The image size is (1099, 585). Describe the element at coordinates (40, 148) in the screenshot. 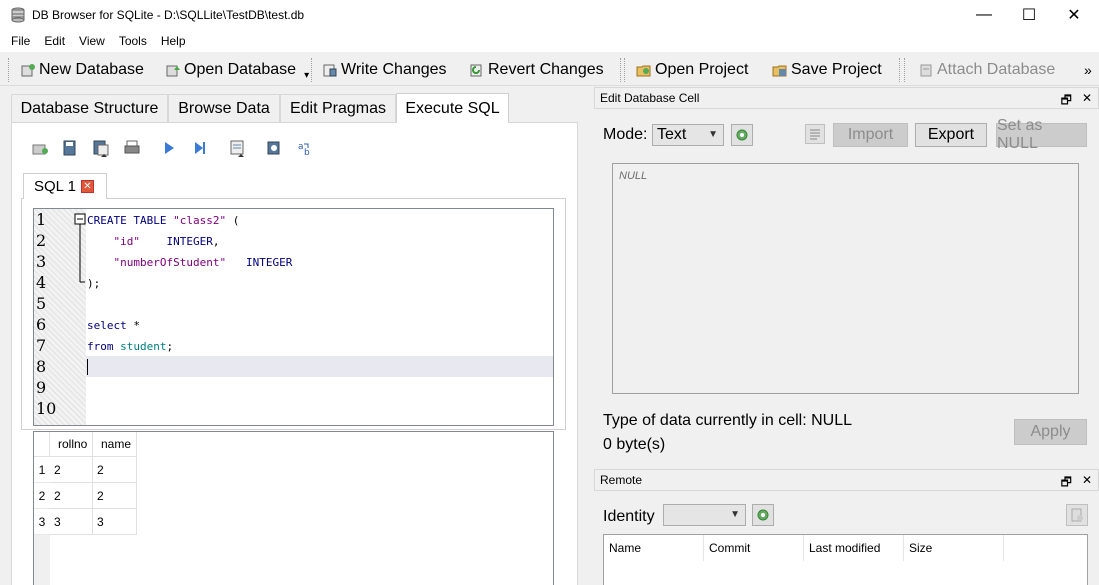

I see `open-tab-icon` at that location.